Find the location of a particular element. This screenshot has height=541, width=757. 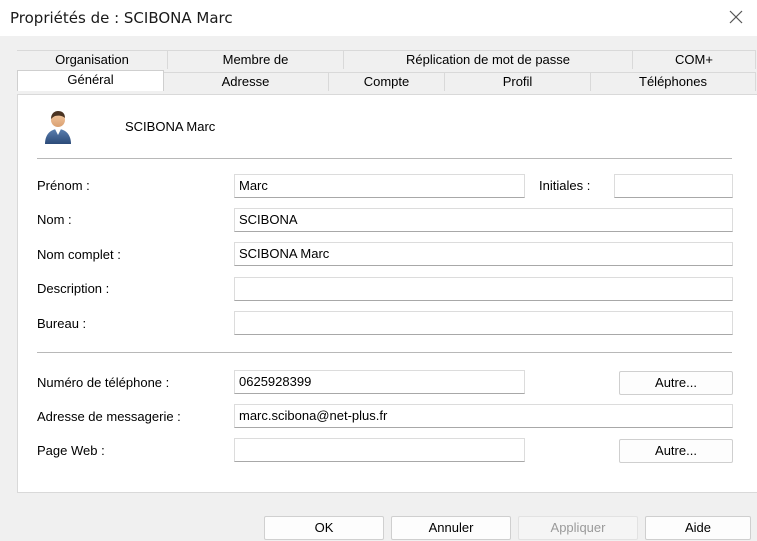

nom-complet-field: SCIBONA Marc is located at coordinates (483, 254).